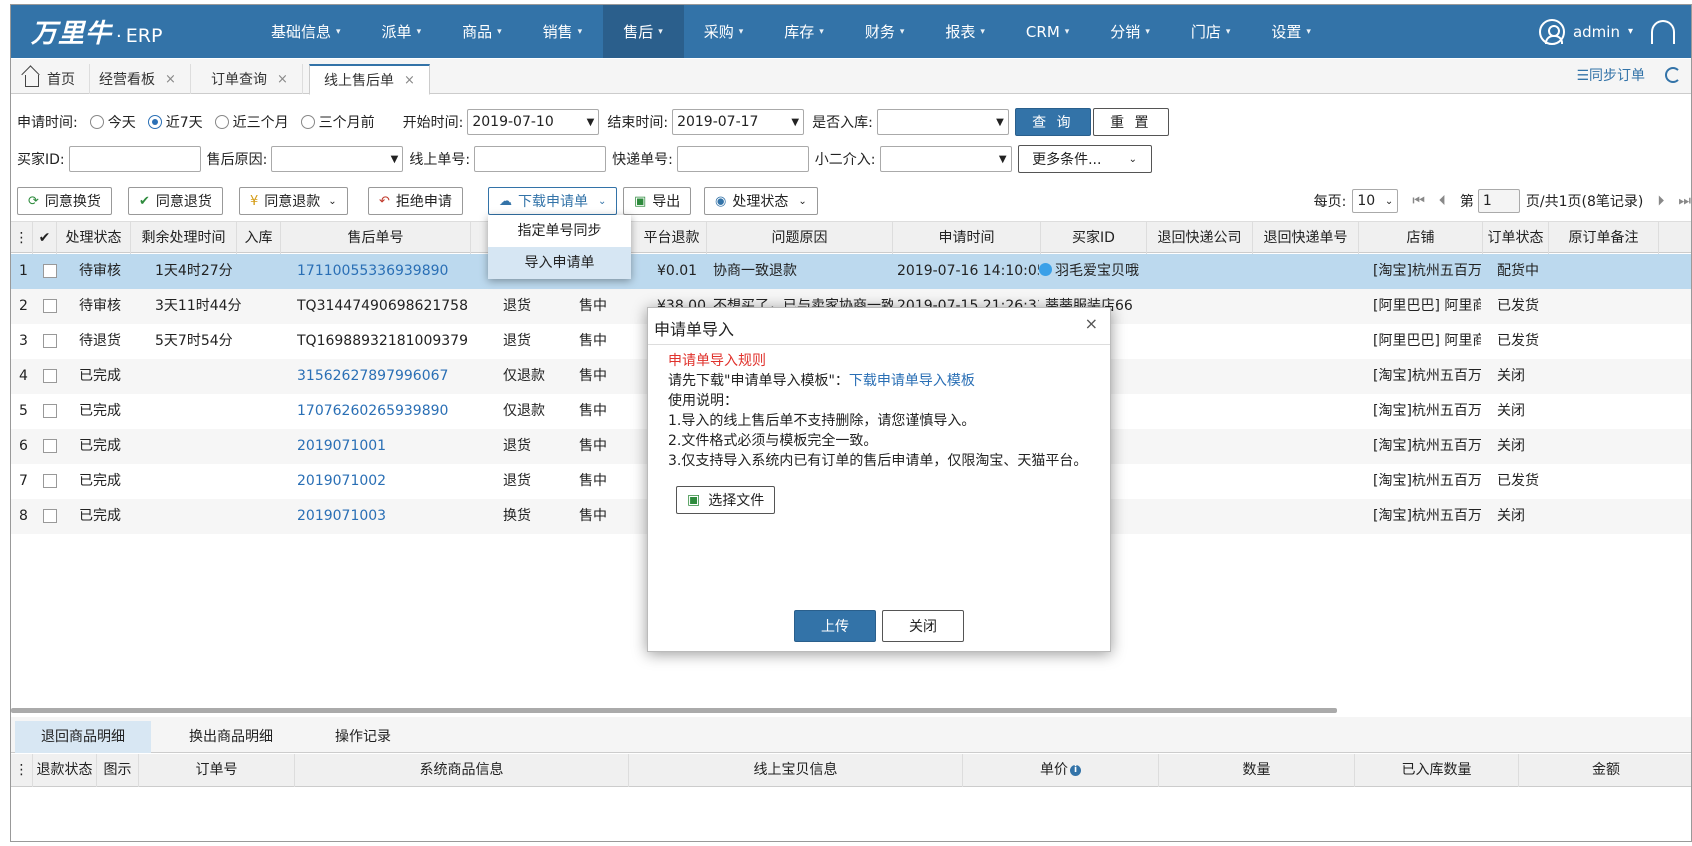 The width and height of the screenshot is (1692, 846). What do you see at coordinates (363, 737) in the screenshot?
I see `tab-operation-log: 操作记录` at bounding box center [363, 737].